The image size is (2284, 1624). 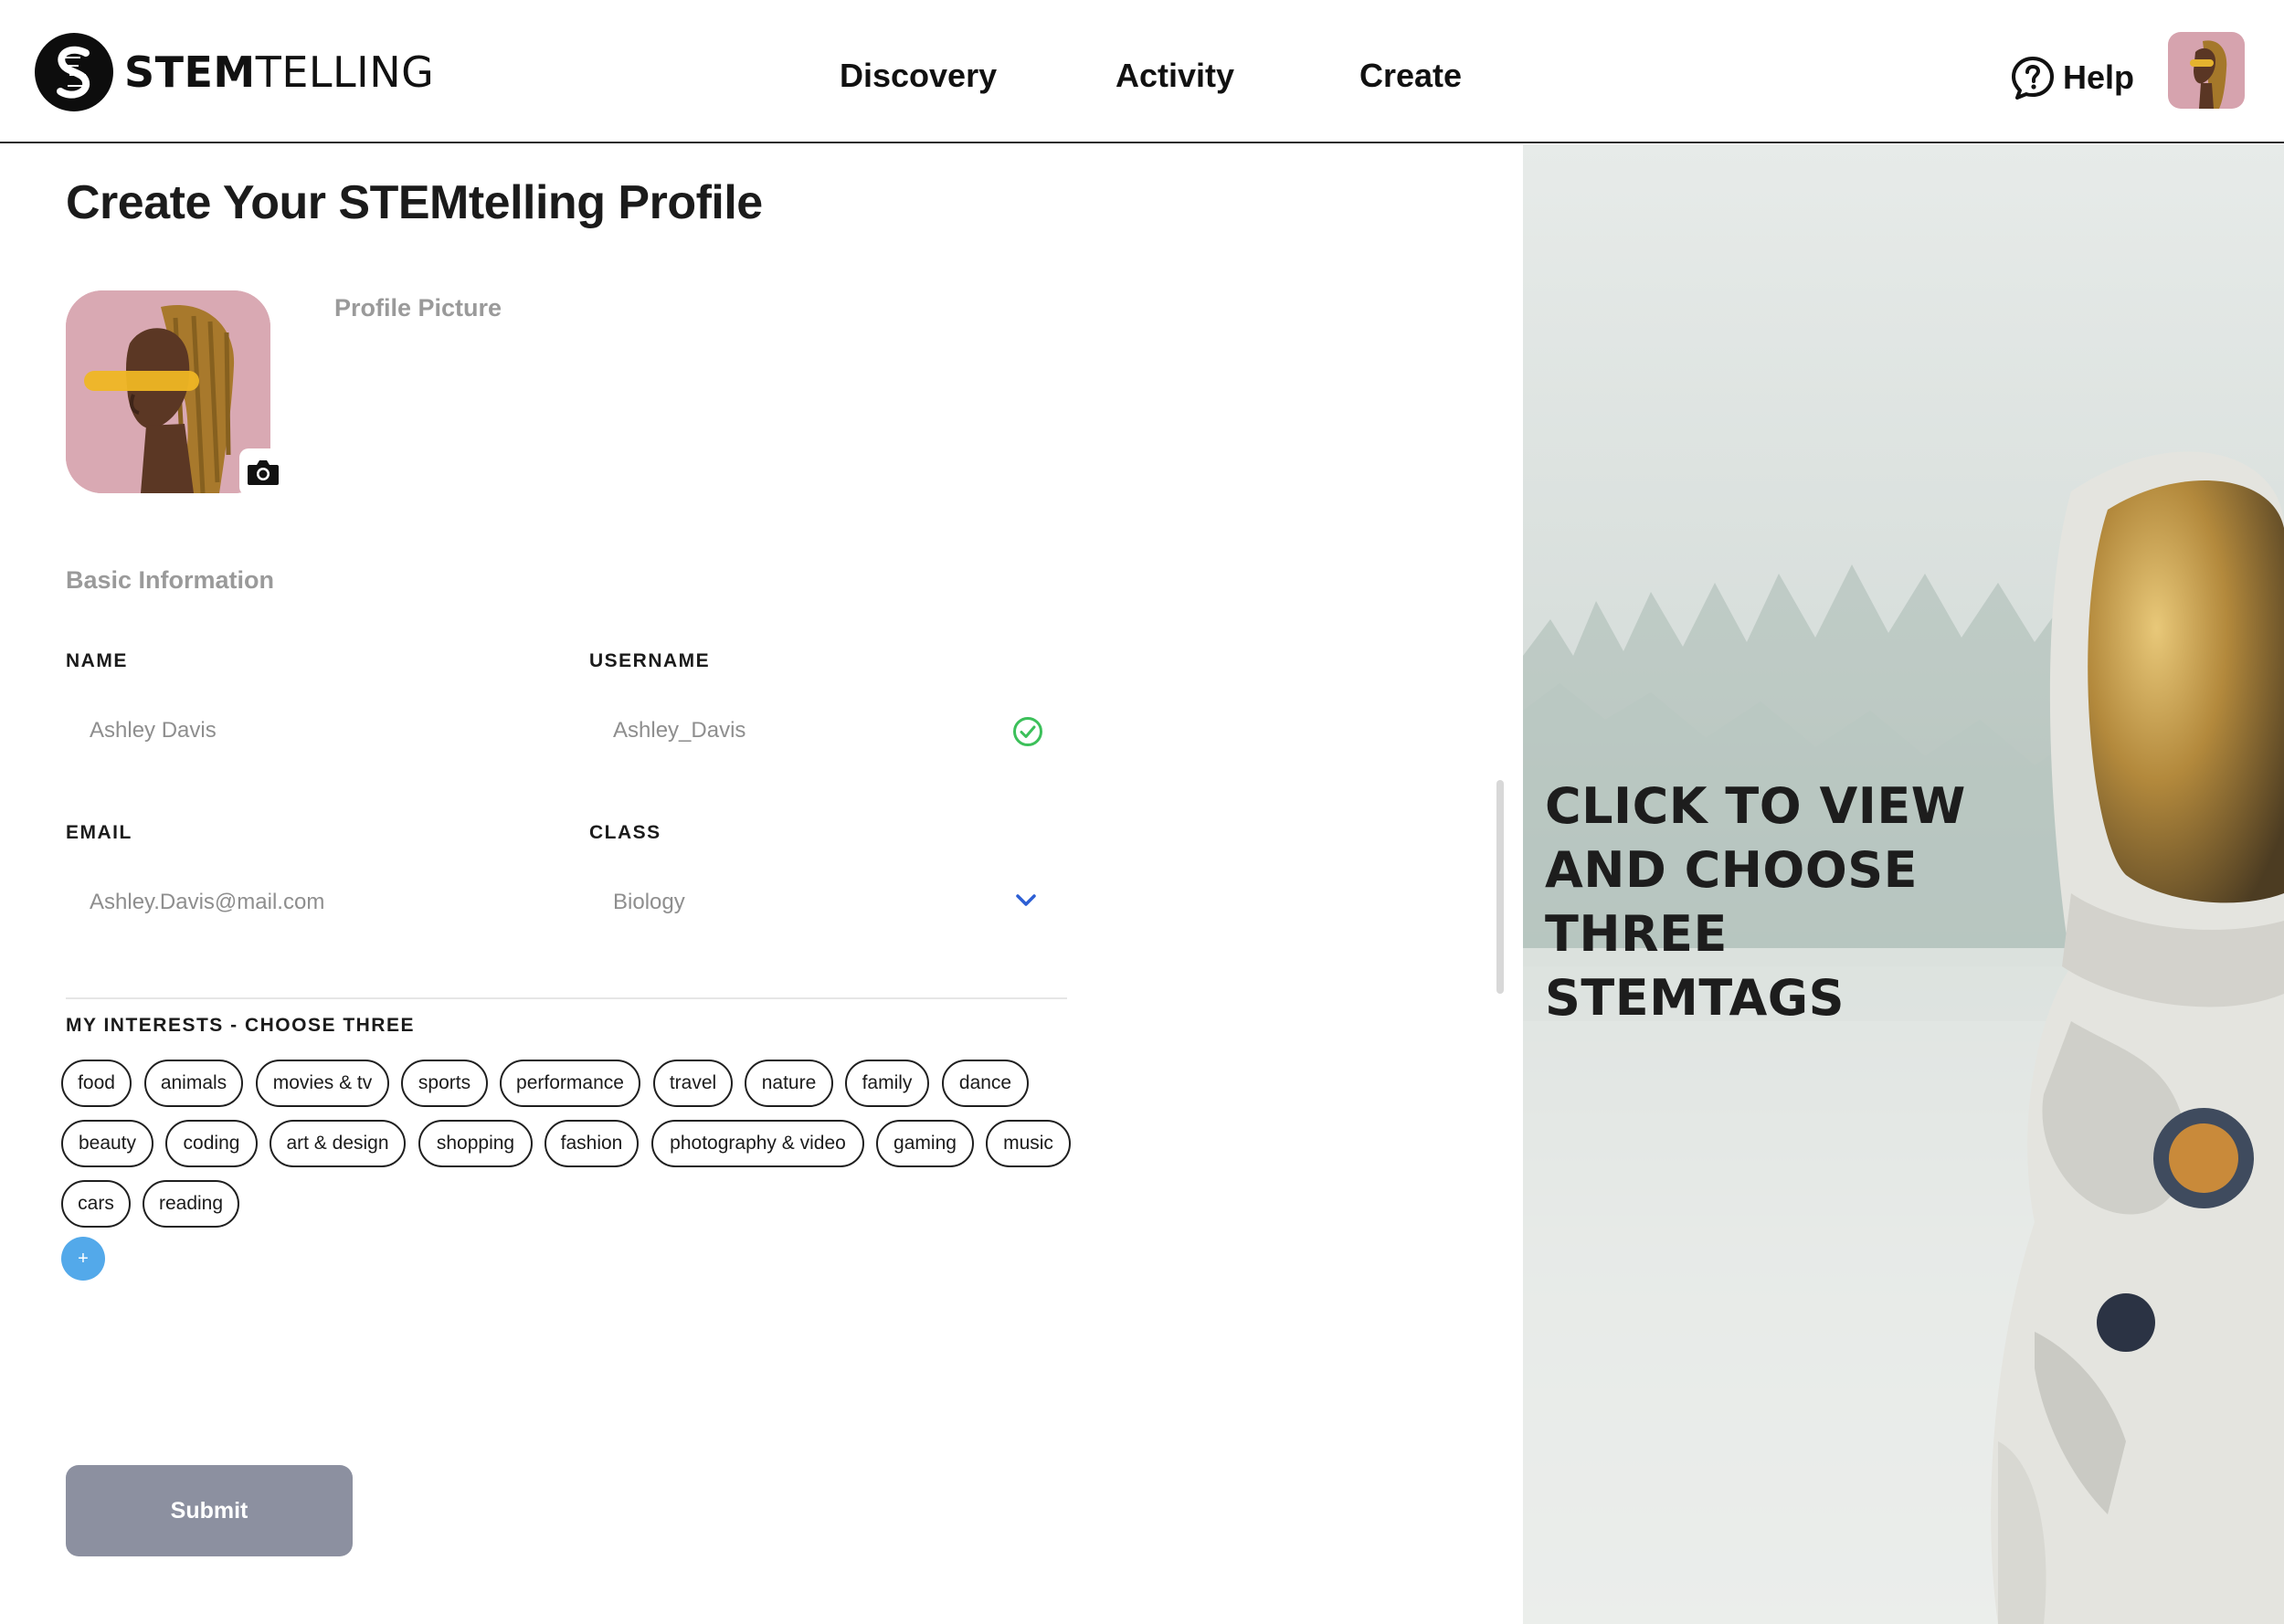 I want to click on help-label: Help, so click(x=2099, y=77).